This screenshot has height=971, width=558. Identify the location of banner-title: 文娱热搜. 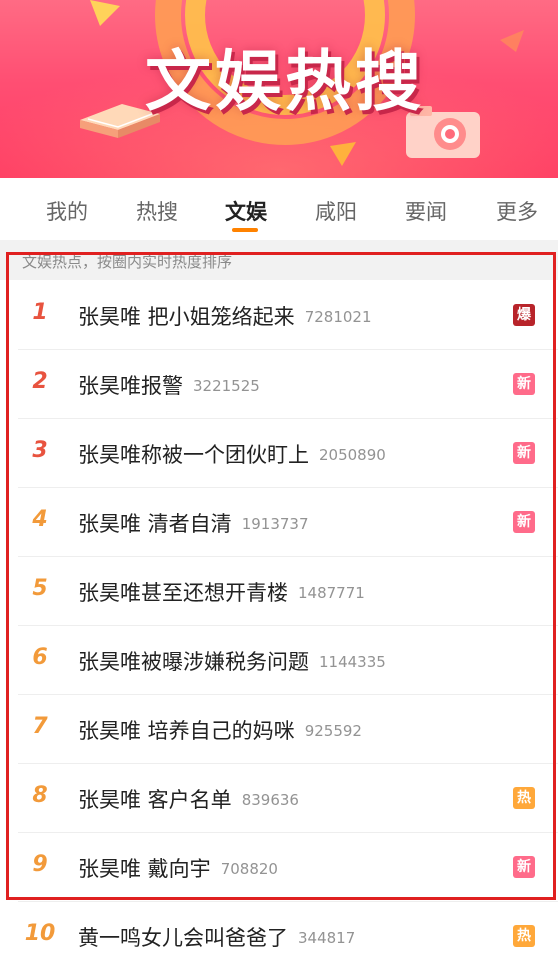
(285, 81).